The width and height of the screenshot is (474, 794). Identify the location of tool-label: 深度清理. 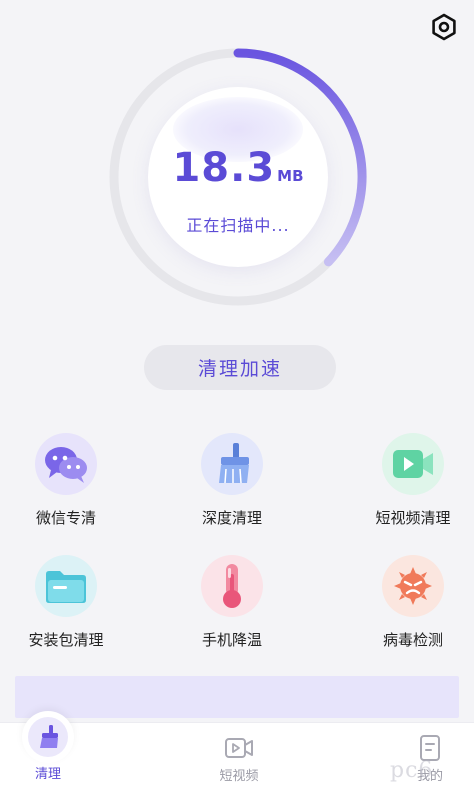
(231, 518).